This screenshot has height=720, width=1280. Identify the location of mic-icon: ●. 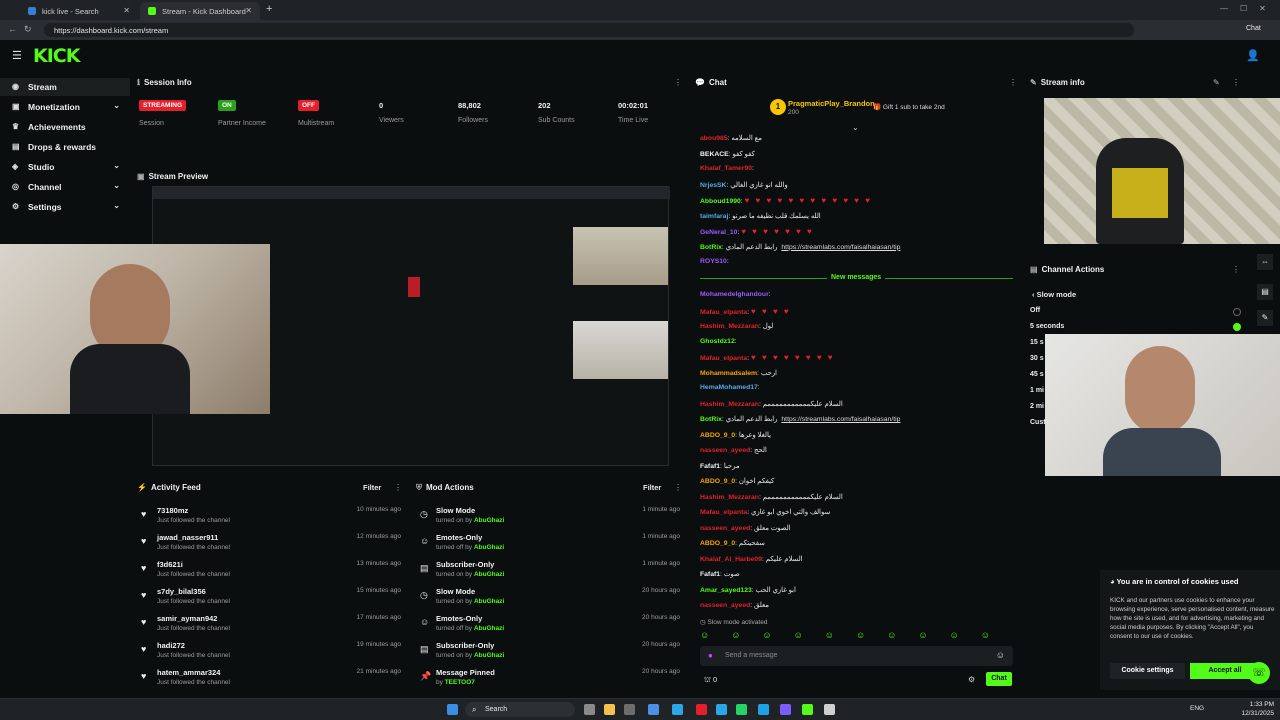
(710, 655).